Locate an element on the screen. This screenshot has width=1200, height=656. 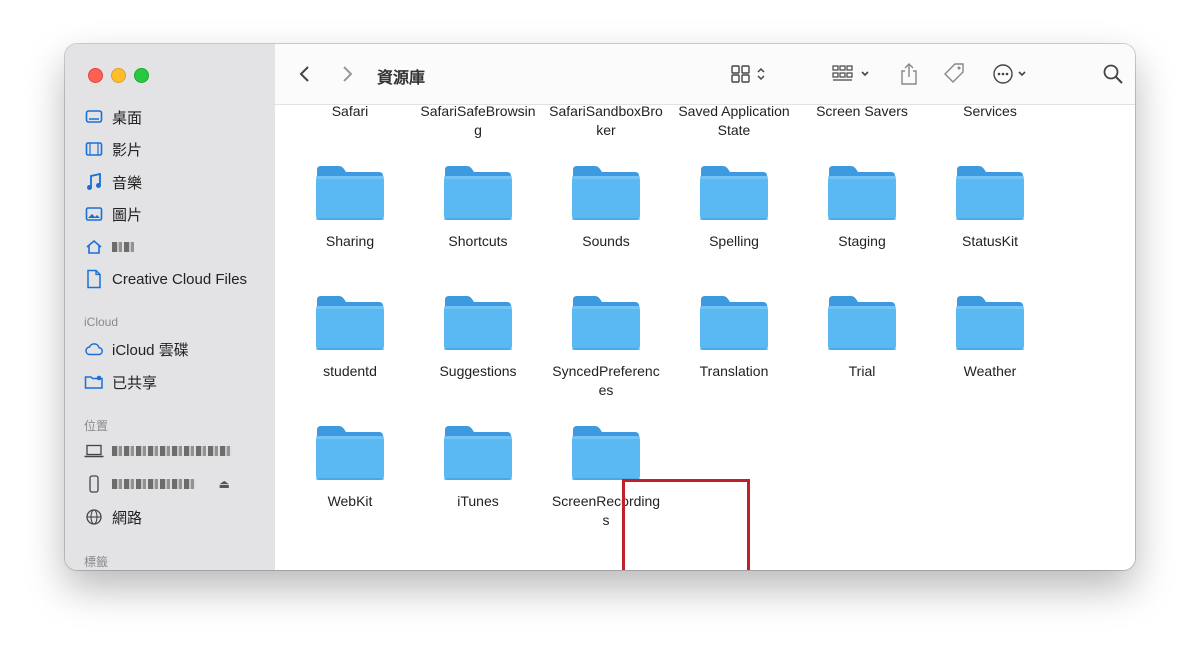
sidebar-item-network: 網路 is located at coordinates (113, 517).